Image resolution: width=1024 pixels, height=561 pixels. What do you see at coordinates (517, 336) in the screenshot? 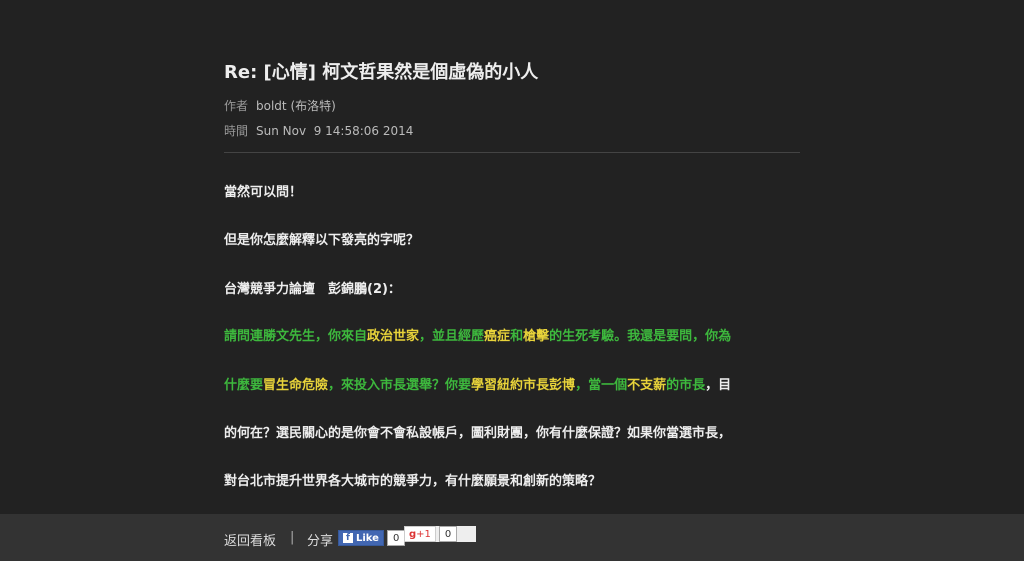
I see `body-text-segment: 和` at bounding box center [517, 336].